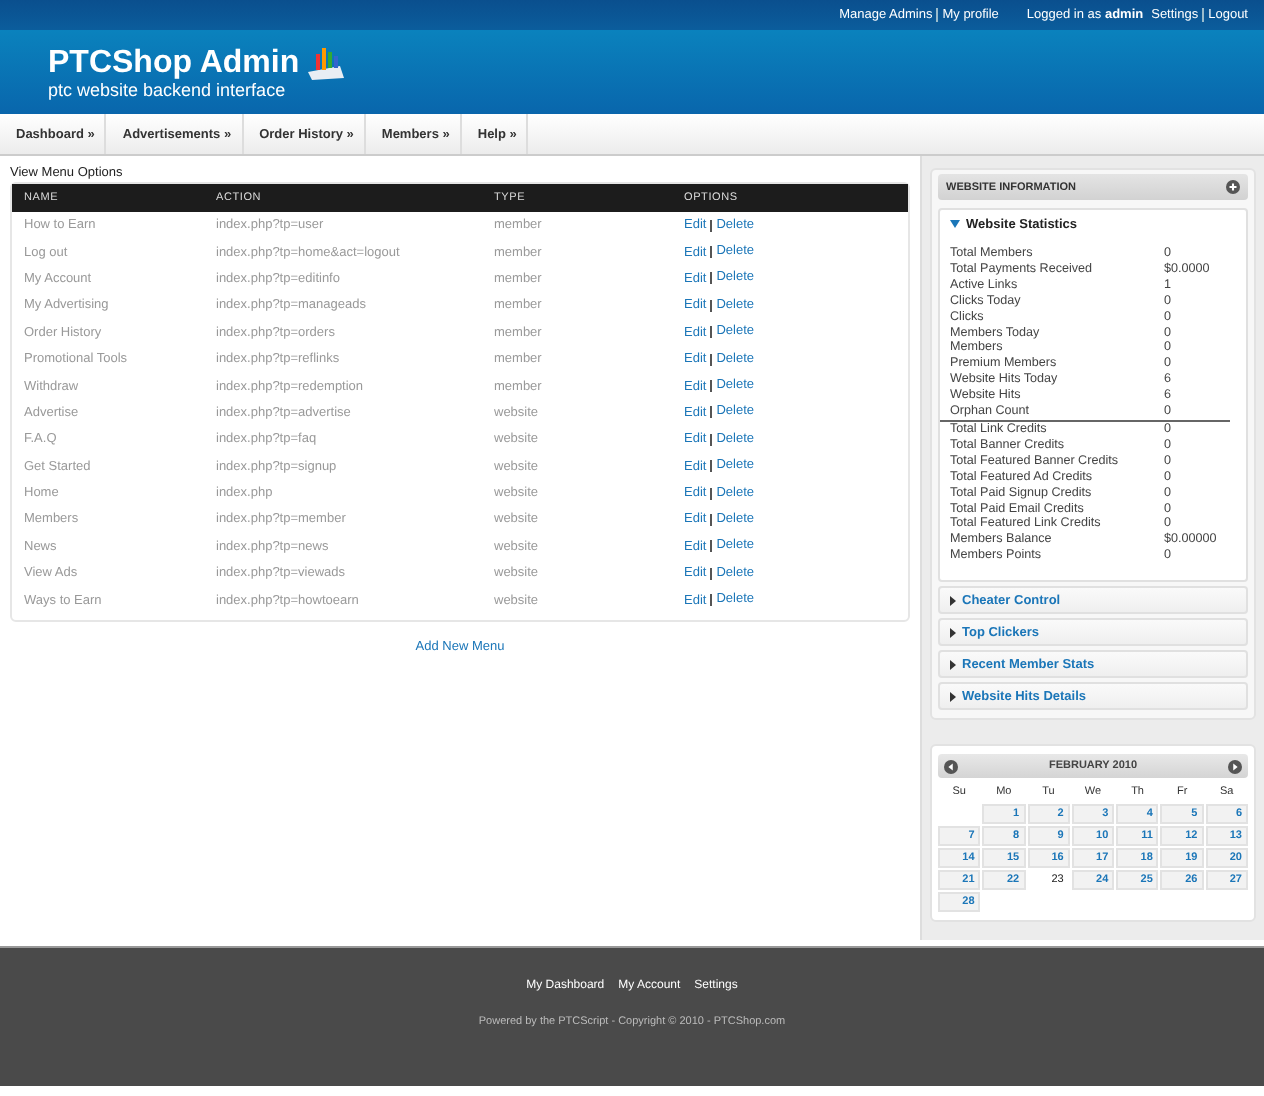 The image size is (1264, 1096). I want to click on next-month-icon, so click(1235, 766).